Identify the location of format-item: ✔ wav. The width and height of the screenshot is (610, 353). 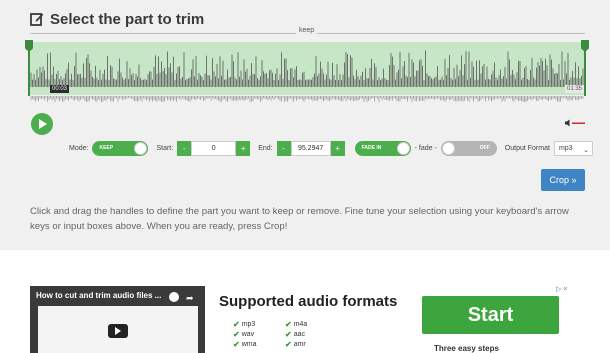
(259, 334).